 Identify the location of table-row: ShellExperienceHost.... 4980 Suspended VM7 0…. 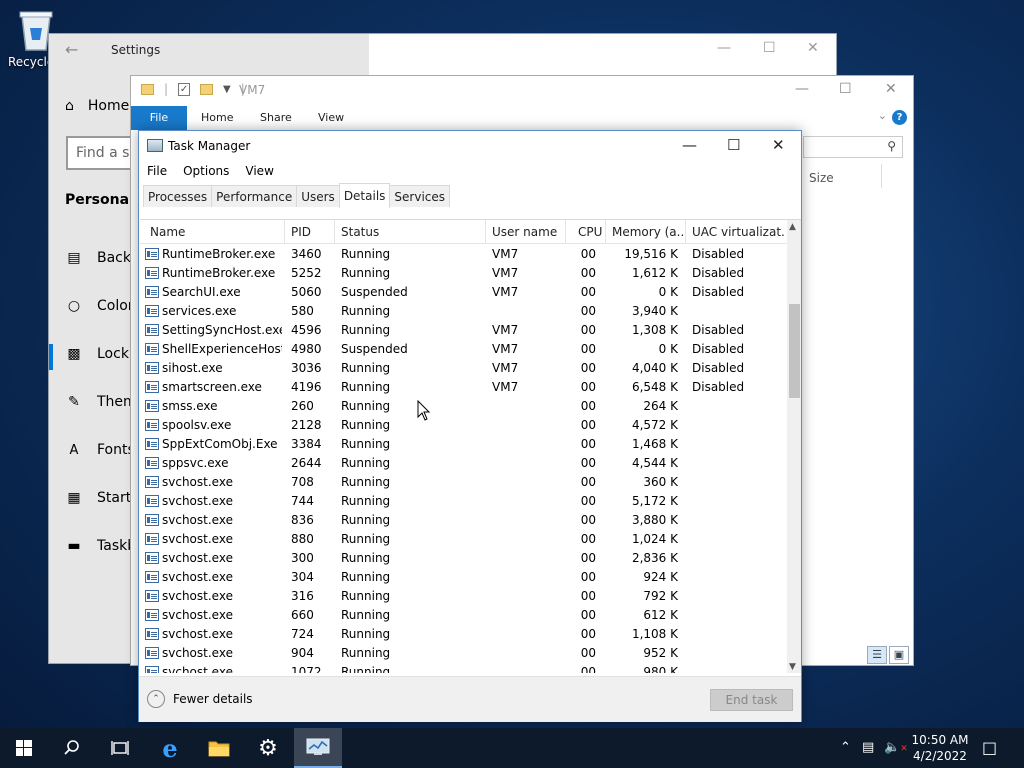
(463, 349).